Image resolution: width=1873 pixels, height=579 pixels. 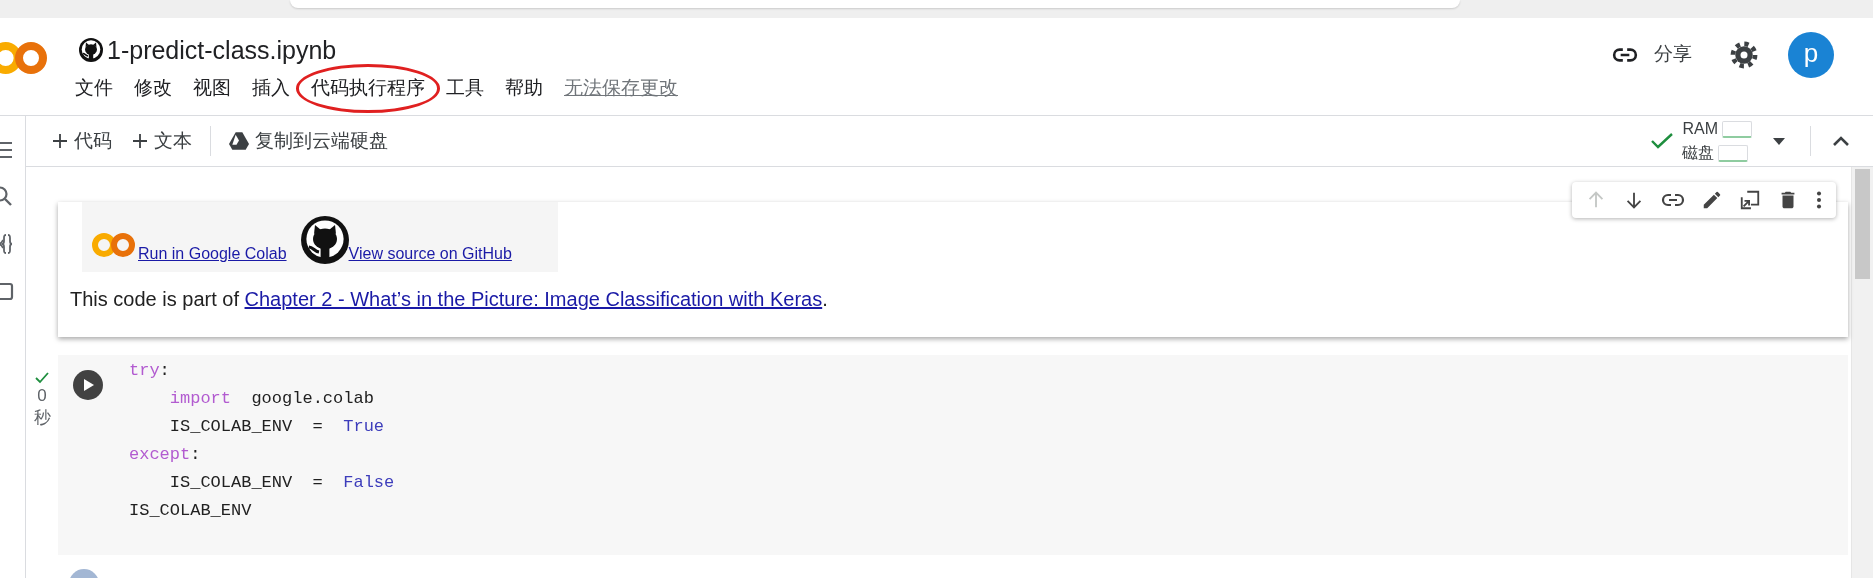 I want to click on execution-time: 0, so click(x=42, y=396).